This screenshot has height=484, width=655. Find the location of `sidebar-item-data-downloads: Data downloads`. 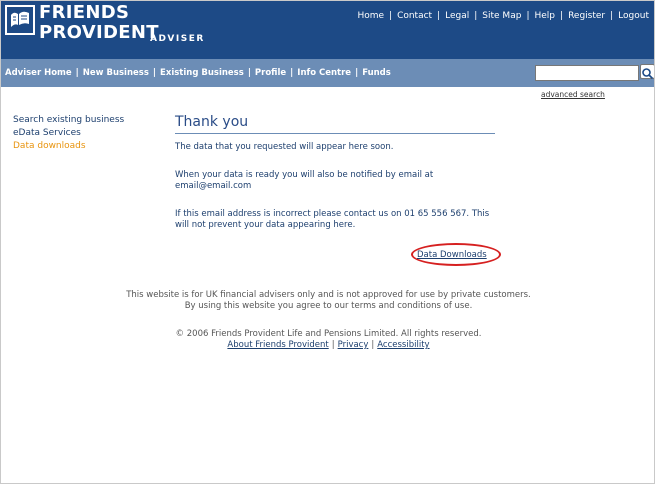

sidebar-item-data-downloads: Data downloads is located at coordinates (68, 146).